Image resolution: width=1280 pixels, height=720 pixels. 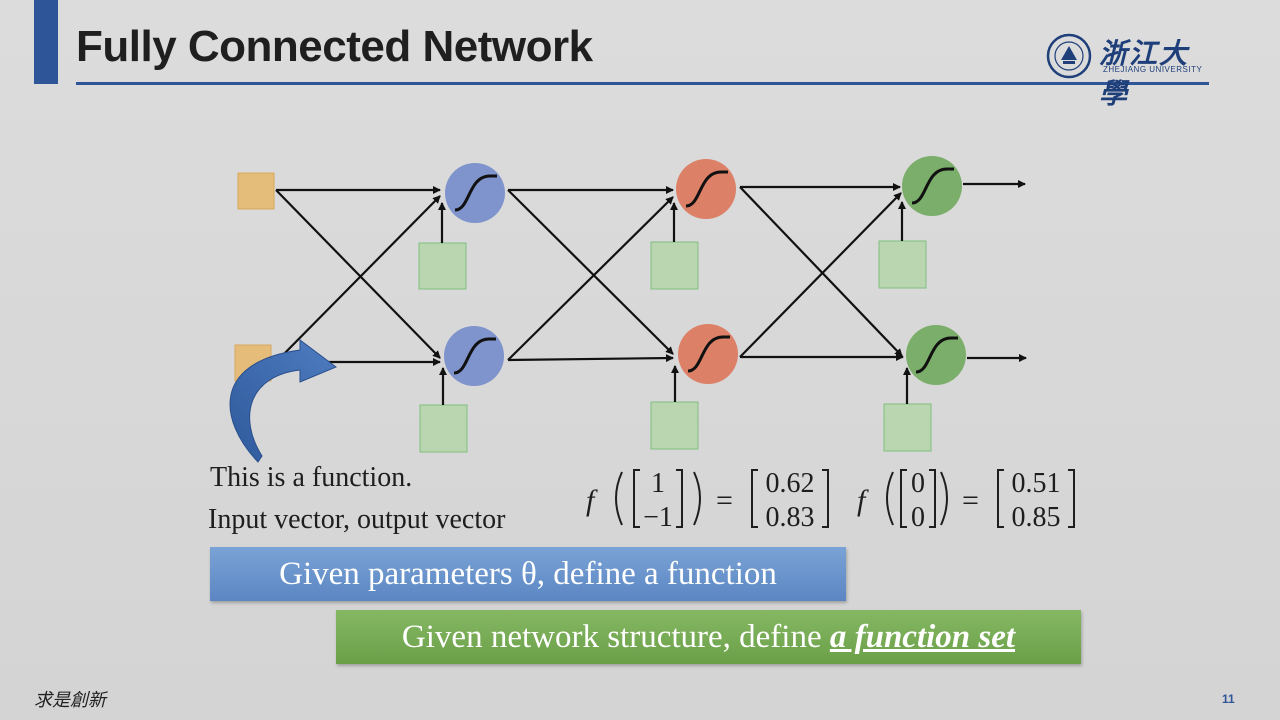 What do you see at coordinates (918, 517) in the screenshot?
I see `equation-2-input-2: 0` at bounding box center [918, 517].